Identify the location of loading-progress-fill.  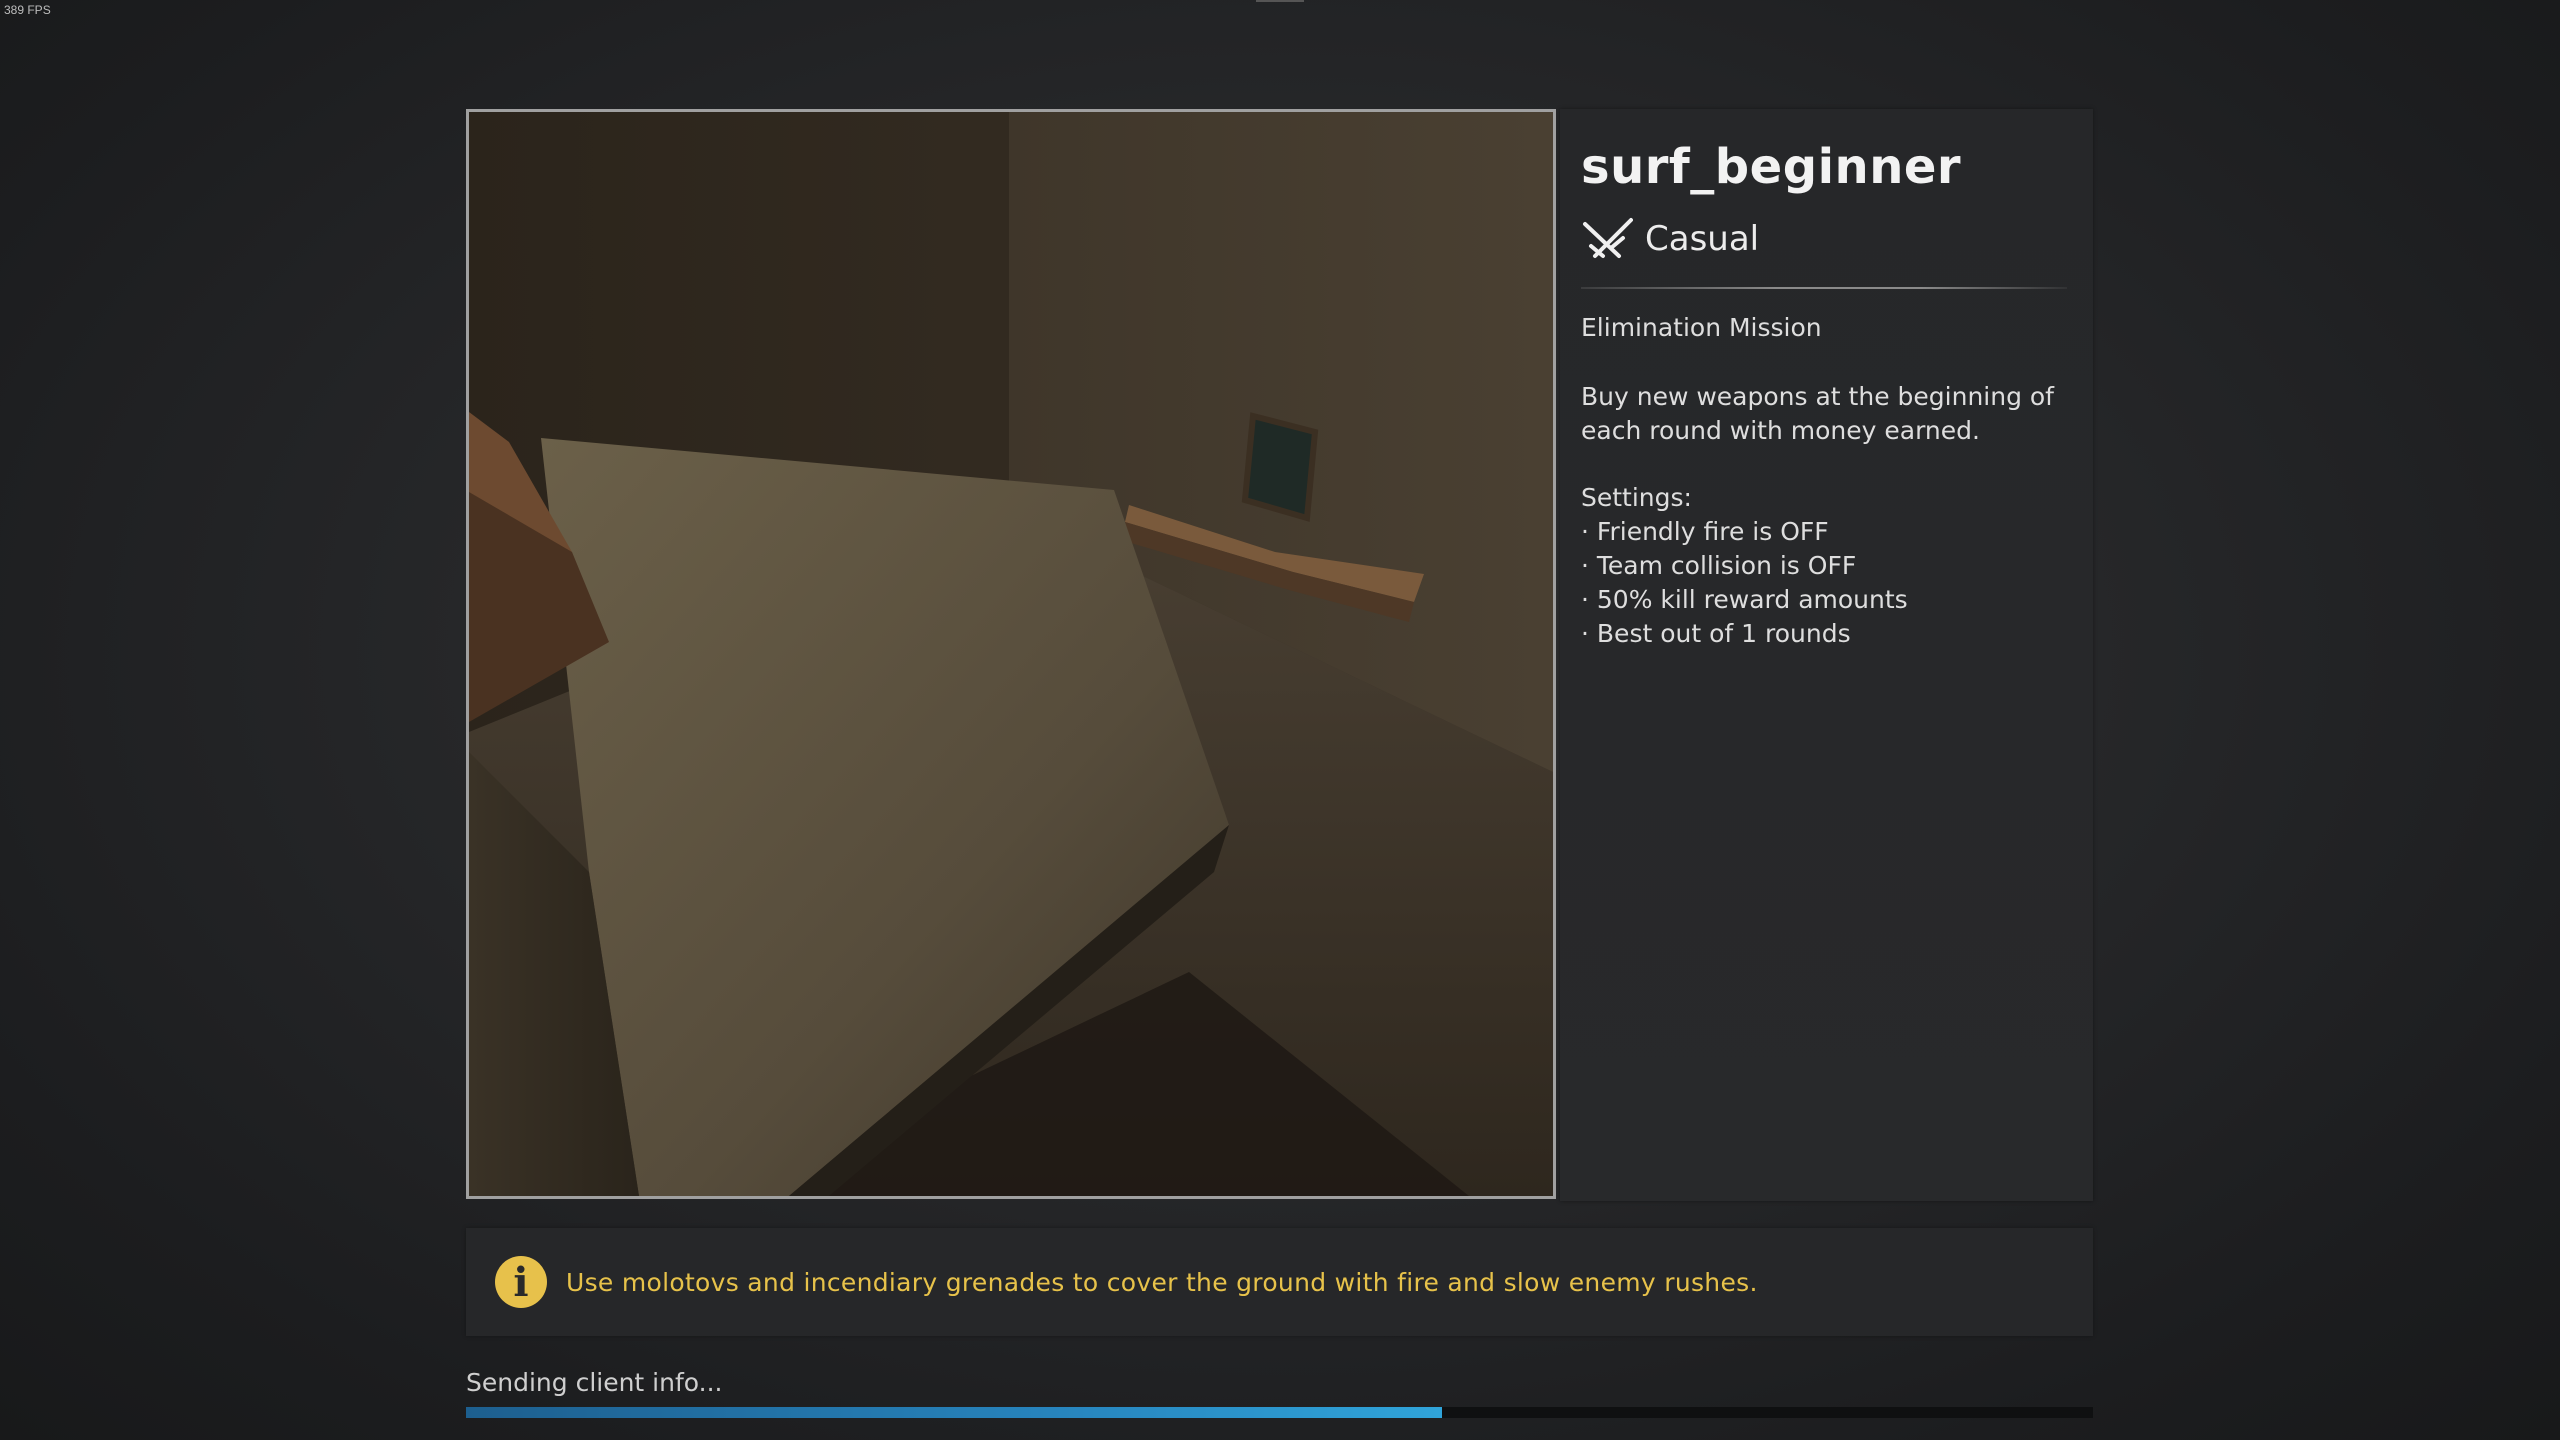
(954, 1412).